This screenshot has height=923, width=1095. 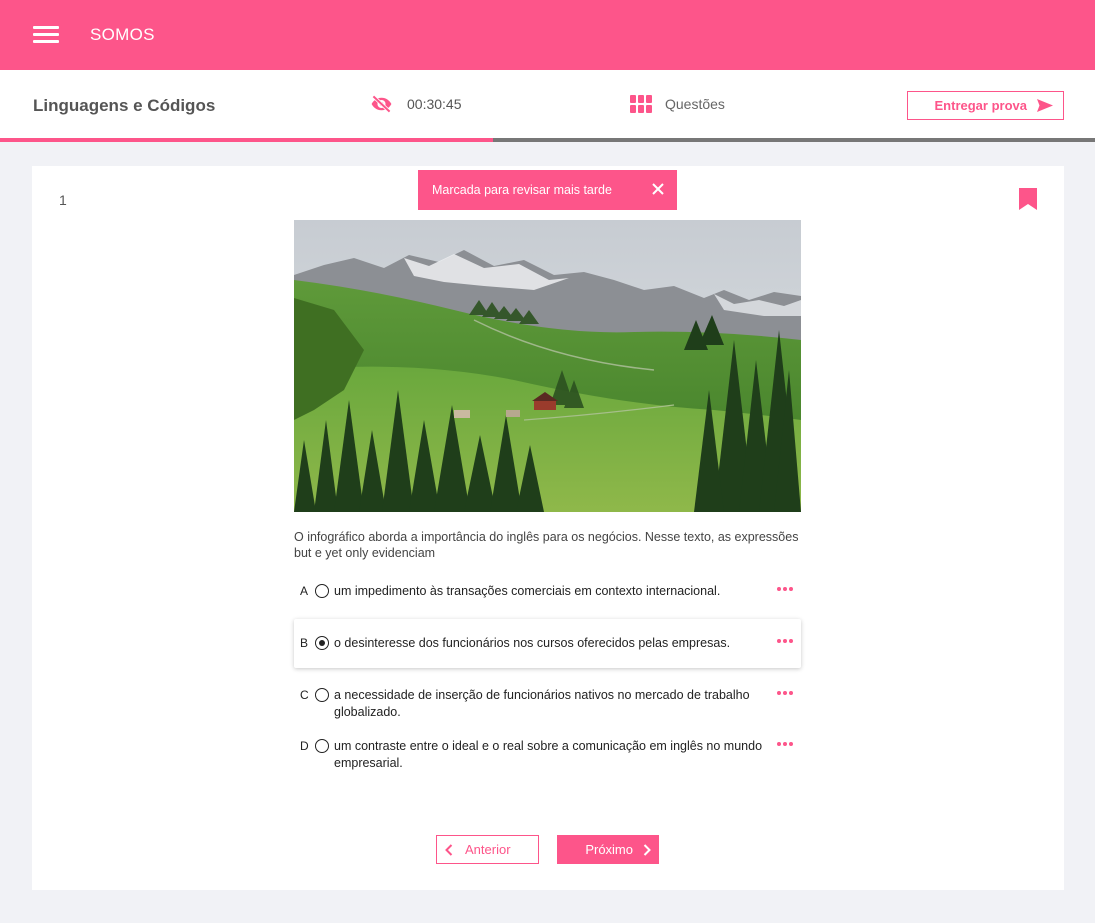 I want to click on chevron-right-icon, so click(x=647, y=849).